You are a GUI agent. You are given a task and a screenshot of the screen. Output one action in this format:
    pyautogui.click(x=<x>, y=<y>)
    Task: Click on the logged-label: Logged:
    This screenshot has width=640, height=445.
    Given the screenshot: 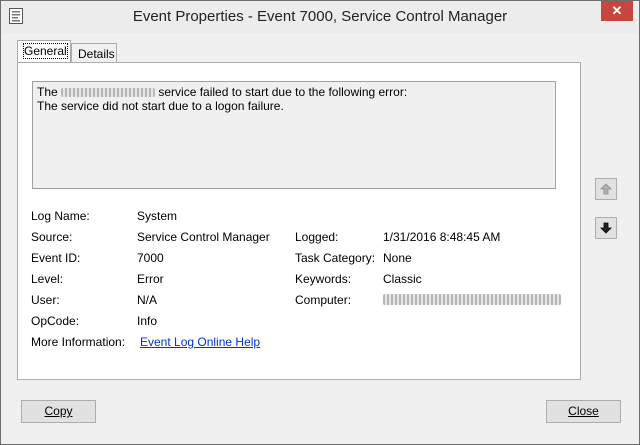 What is the action you would take?
    pyautogui.click(x=317, y=237)
    